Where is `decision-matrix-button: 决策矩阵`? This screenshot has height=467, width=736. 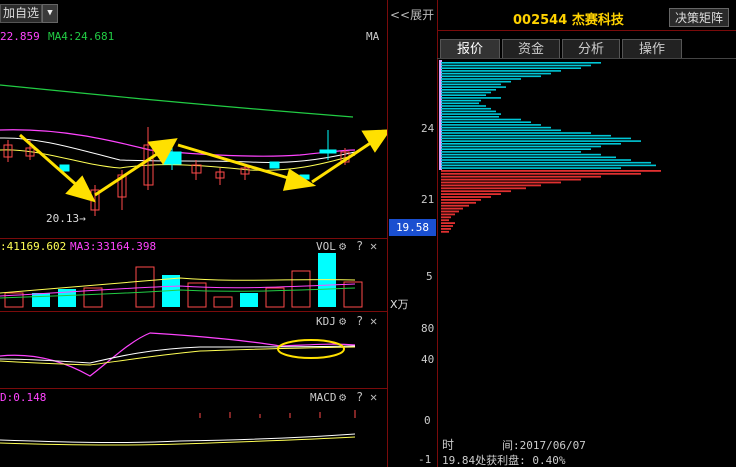 decision-matrix-button: 决策矩阵 is located at coordinates (699, 17).